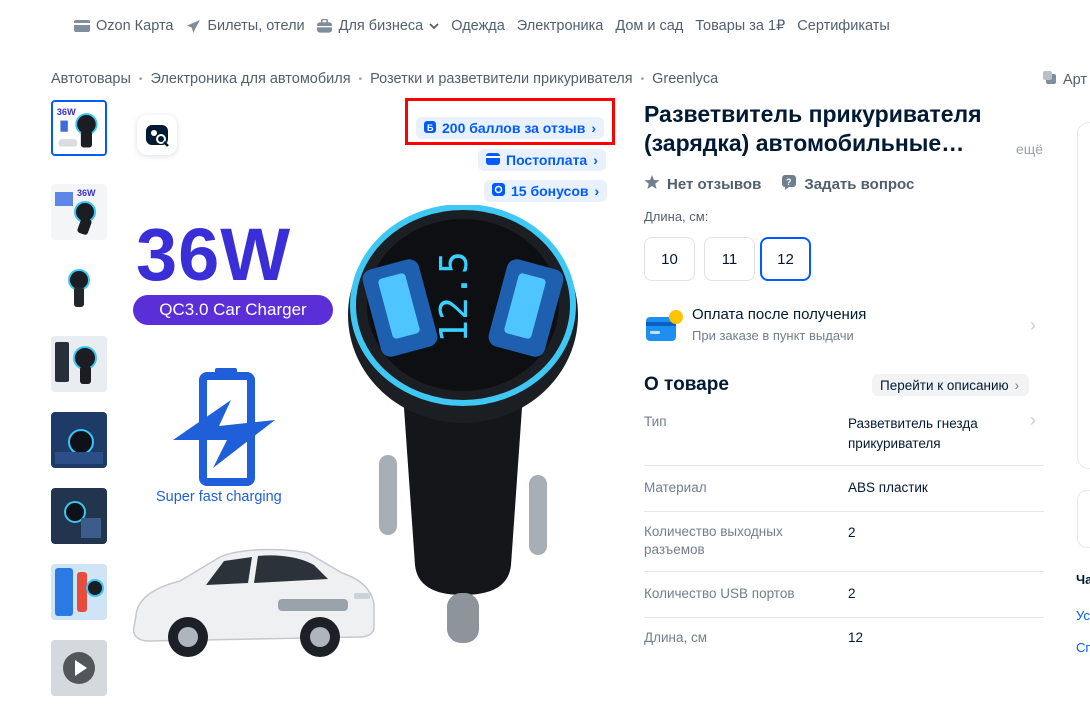  Describe the element at coordinates (944, 385) in the screenshot. I see `goto-description-label: Перейти к описанию` at that location.